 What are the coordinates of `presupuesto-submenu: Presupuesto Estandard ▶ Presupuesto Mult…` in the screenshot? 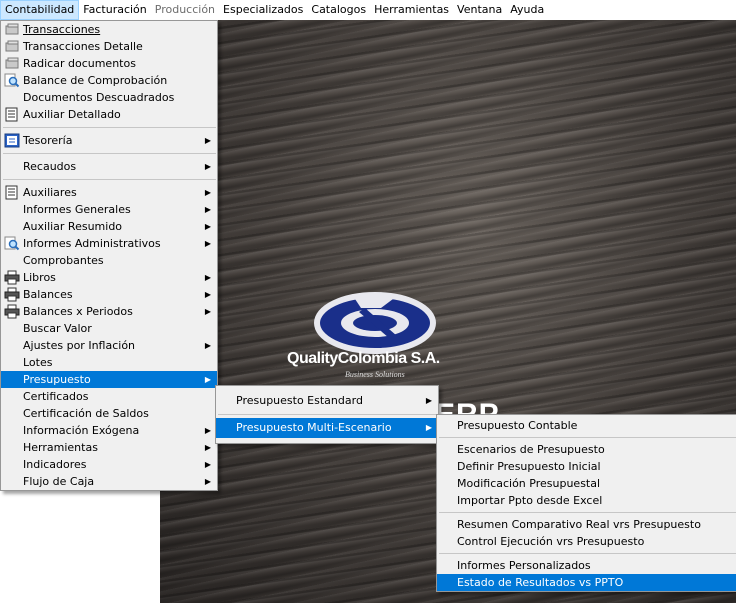 It's located at (327, 414).